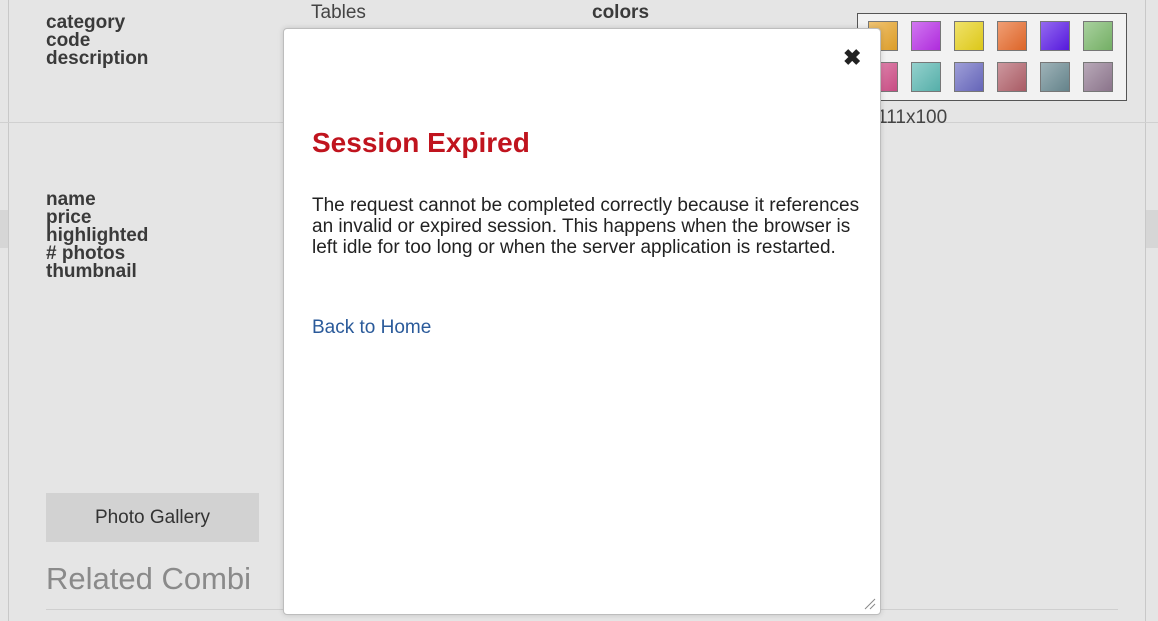 The width and height of the screenshot is (1158, 621). I want to click on field-label-description: description, so click(97, 58).